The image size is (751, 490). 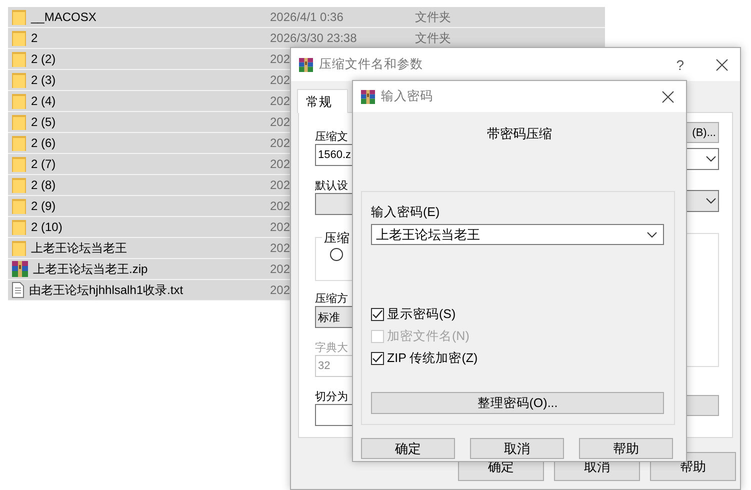 What do you see at coordinates (63, 17) in the screenshot?
I see `file-name: __MACOSX` at bounding box center [63, 17].